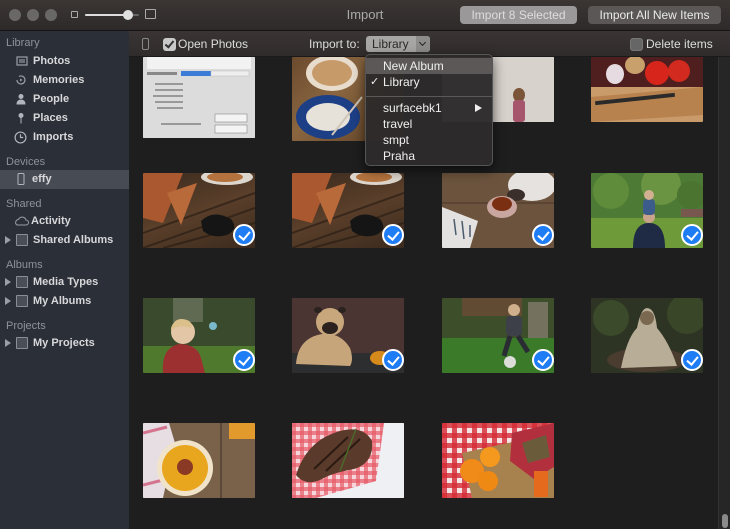 Image resolution: width=730 pixels, height=529 pixels. I want to click on sidebar-item-activity: Activity, so click(64, 221).